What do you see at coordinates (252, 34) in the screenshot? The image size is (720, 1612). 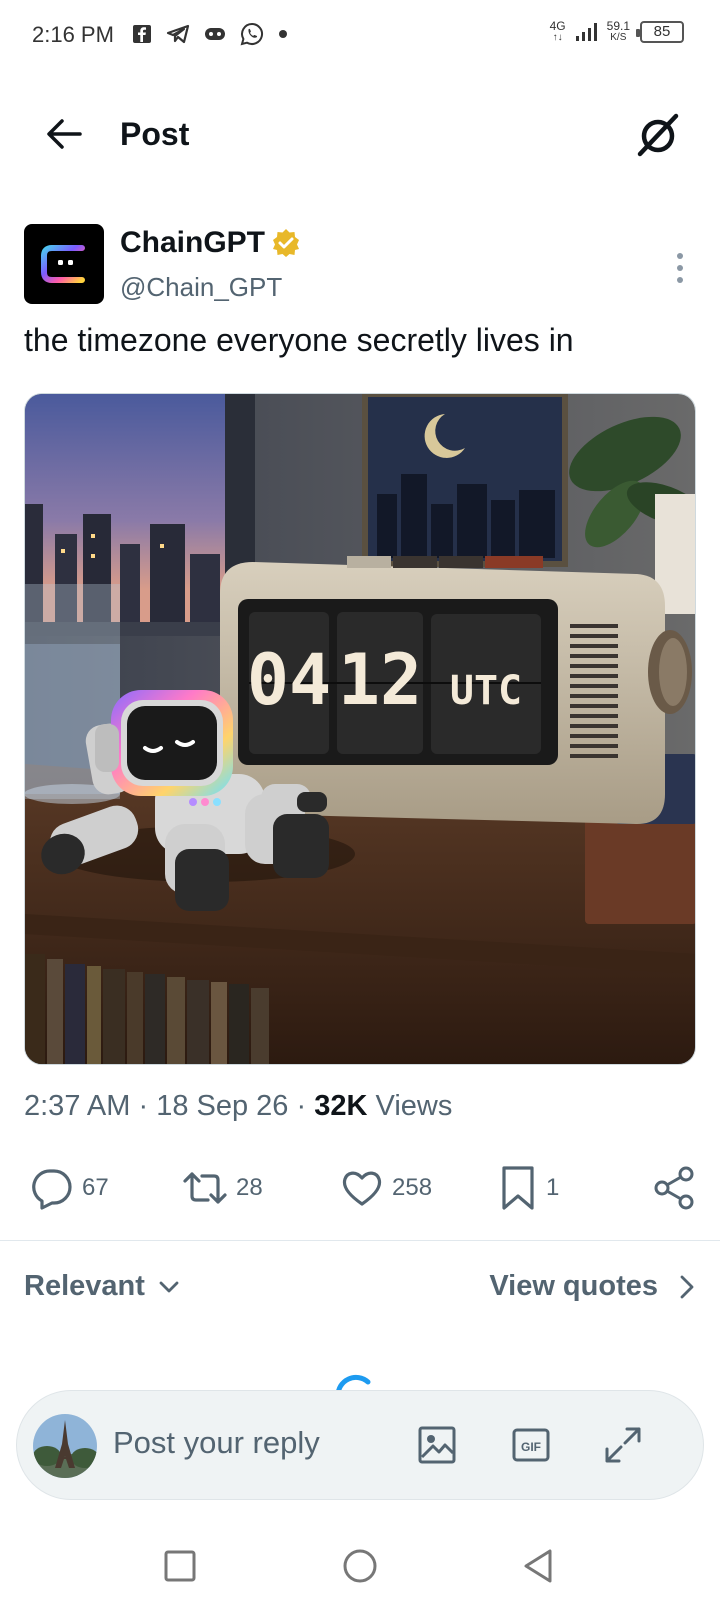 I see `whatsapp-icon` at bounding box center [252, 34].